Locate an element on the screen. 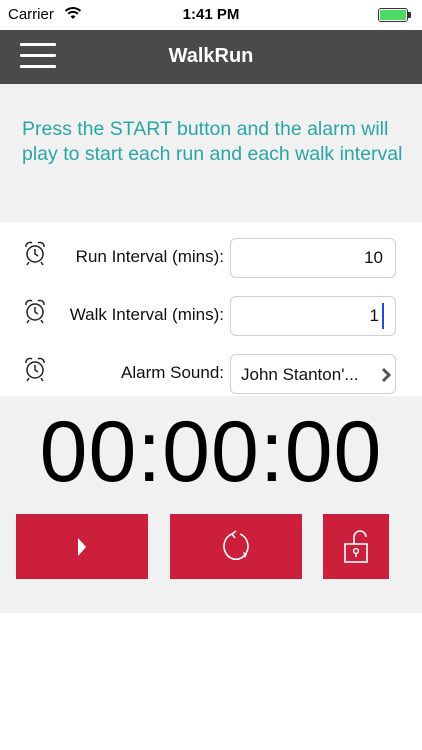 The height and width of the screenshot is (750, 422). status-bar: Carrier 1:41 PM is located at coordinates (211, 15).